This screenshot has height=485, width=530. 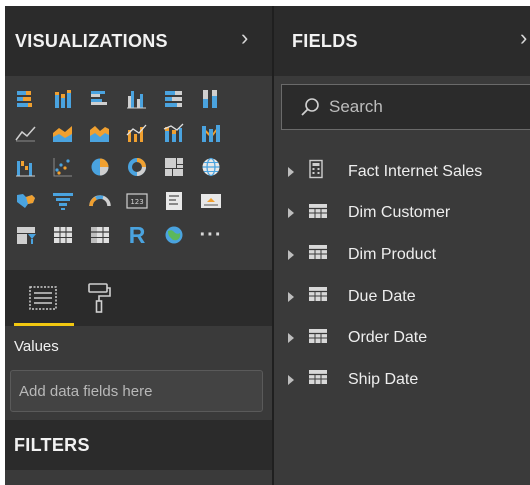 What do you see at coordinates (99, 298) in the screenshot?
I see `format-tab` at bounding box center [99, 298].